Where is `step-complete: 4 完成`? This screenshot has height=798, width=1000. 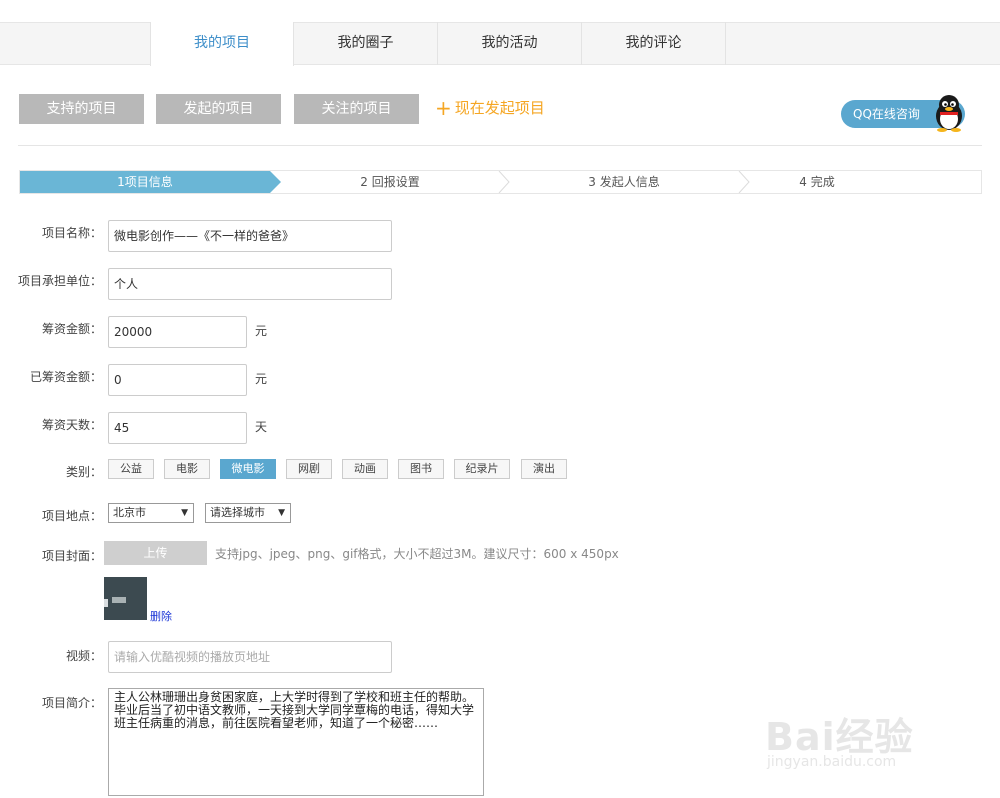 step-complete: 4 完成 is located at coordinates (817, 182).